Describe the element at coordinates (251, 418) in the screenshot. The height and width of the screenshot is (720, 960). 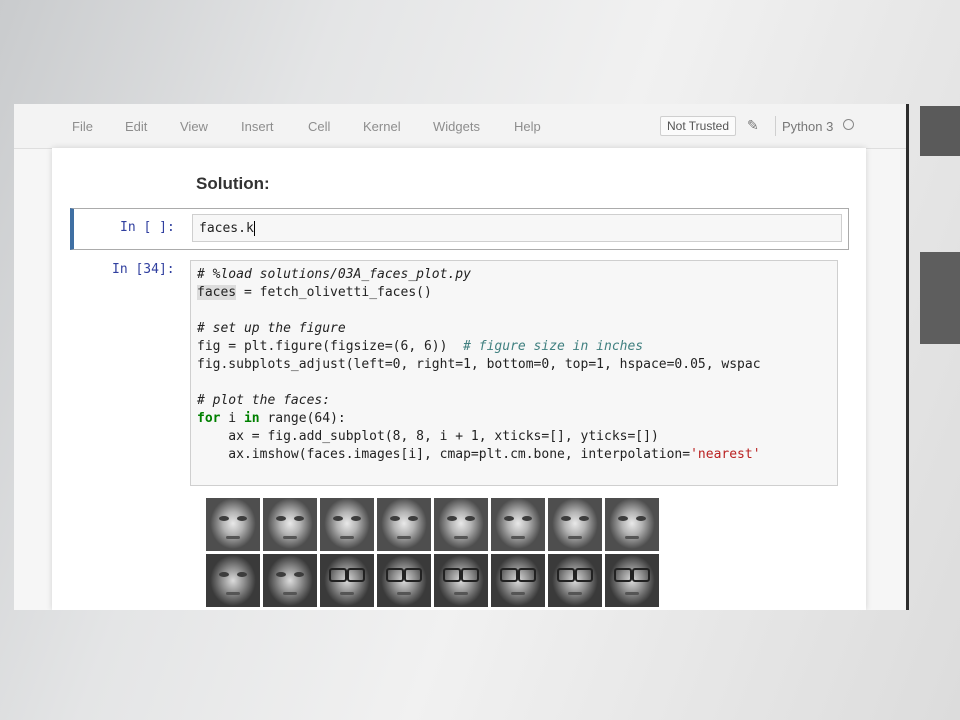
I see `keyword-in: in` at that location.